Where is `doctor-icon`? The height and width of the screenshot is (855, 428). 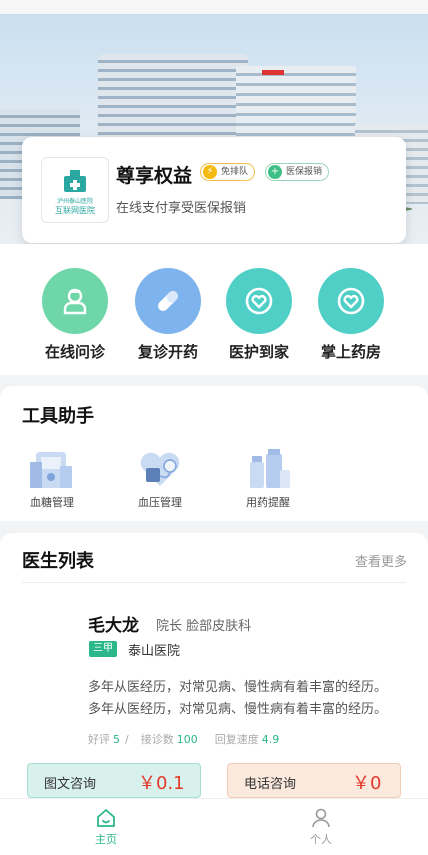
doctor-icon is located at coordinates (75, 301).